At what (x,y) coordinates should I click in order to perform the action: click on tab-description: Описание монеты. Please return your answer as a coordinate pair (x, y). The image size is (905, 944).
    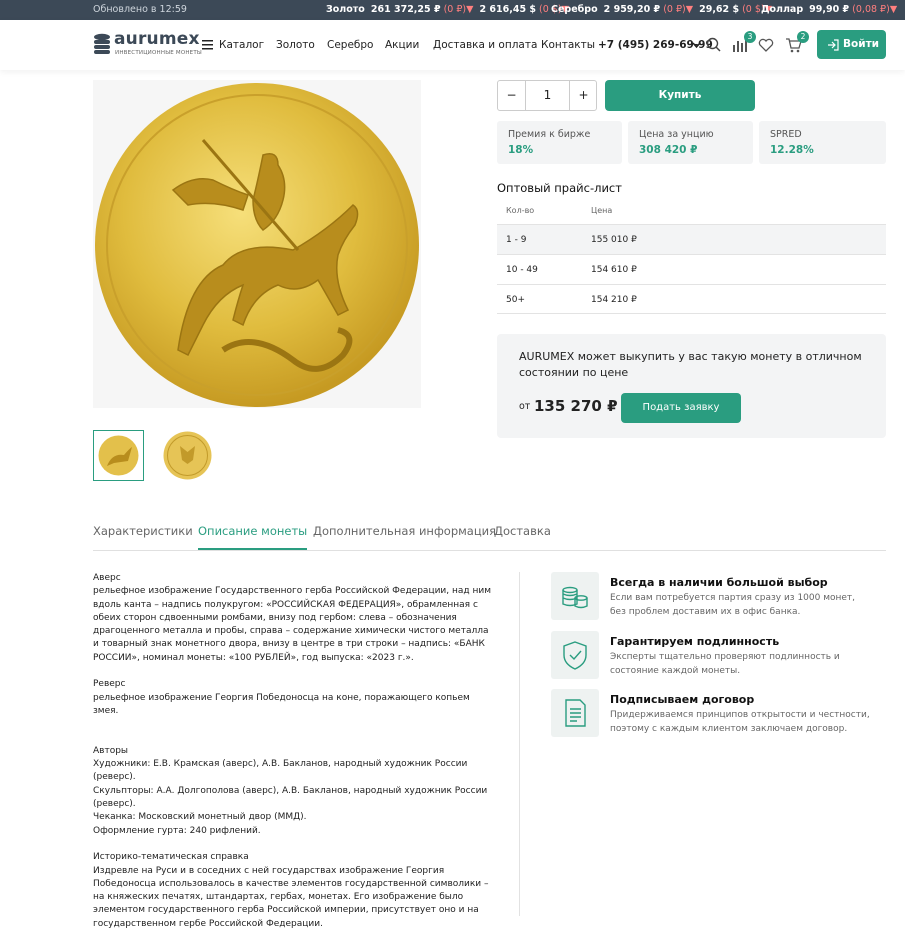
    Looking at the image, I should click on (253, 537).